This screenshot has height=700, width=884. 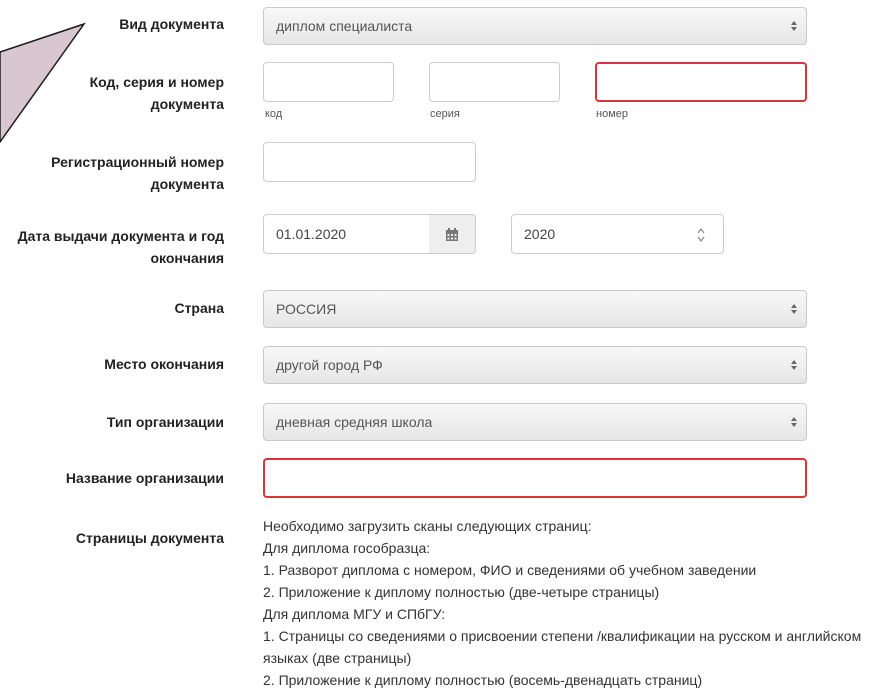 What do you see at coordinates (540, 234) in the screenshot?
I see `graduation-year-value: 2020` at bounding box center [540, 234].